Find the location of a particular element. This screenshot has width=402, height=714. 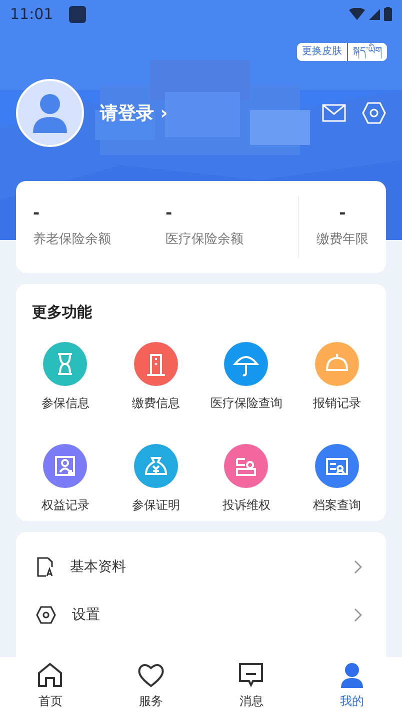

tab: 首页 is located at coordinates (50, 686).